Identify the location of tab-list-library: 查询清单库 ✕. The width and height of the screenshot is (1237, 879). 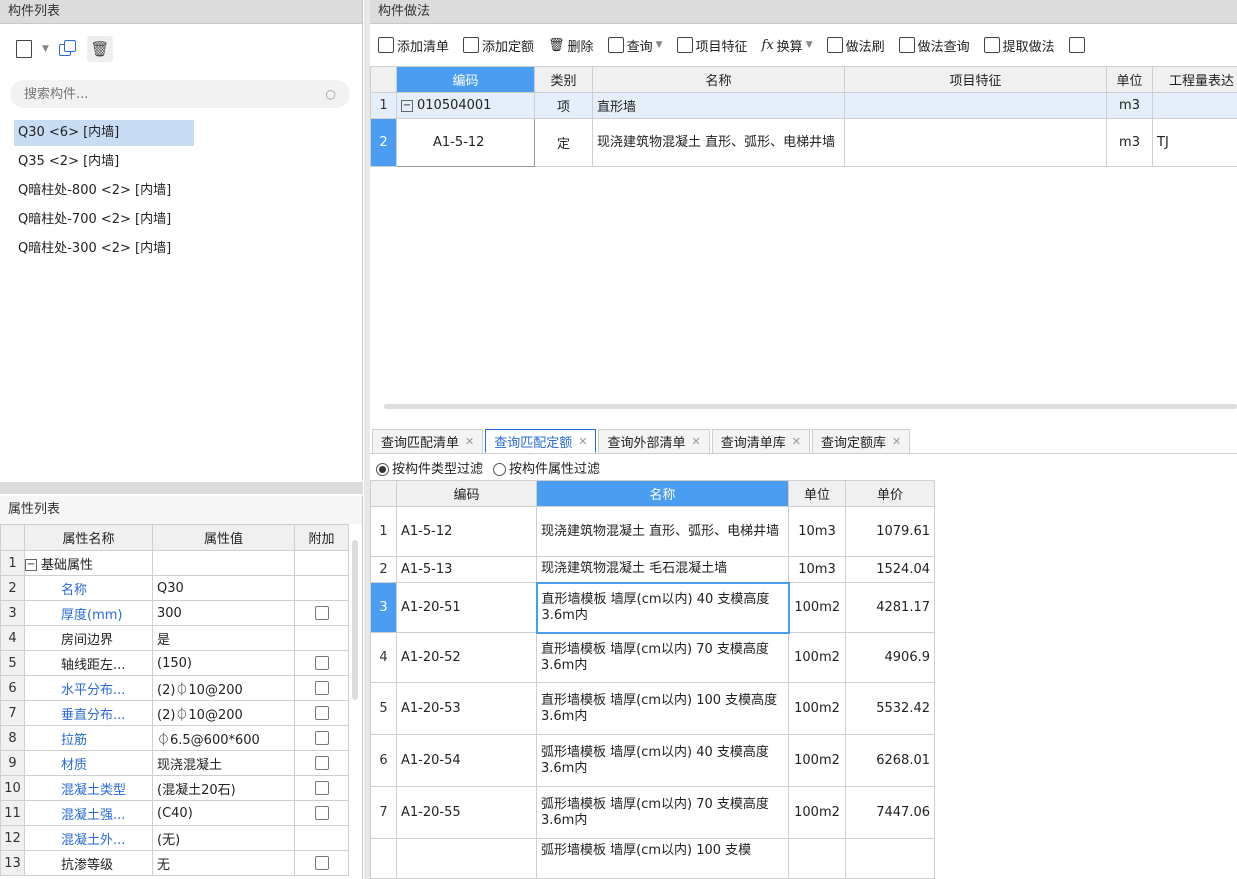
(760, 441).